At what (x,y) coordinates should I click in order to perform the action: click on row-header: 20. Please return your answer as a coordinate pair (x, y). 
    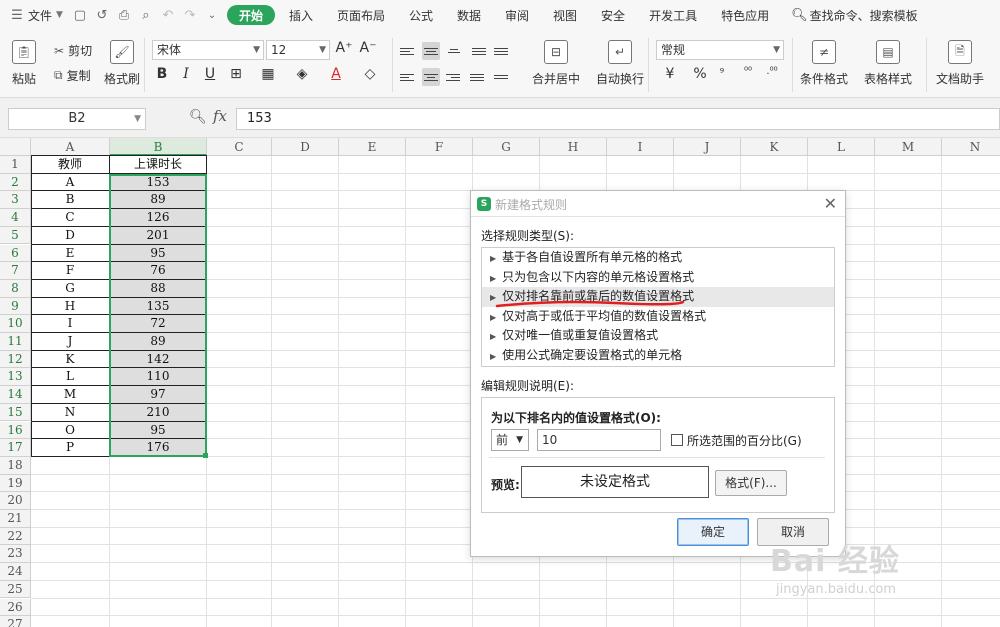
    Looking at the image, I should click on (15, 501).